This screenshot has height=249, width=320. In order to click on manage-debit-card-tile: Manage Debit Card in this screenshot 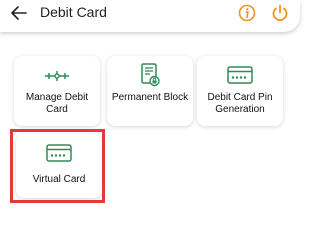, I will do `click(57, 91)`.